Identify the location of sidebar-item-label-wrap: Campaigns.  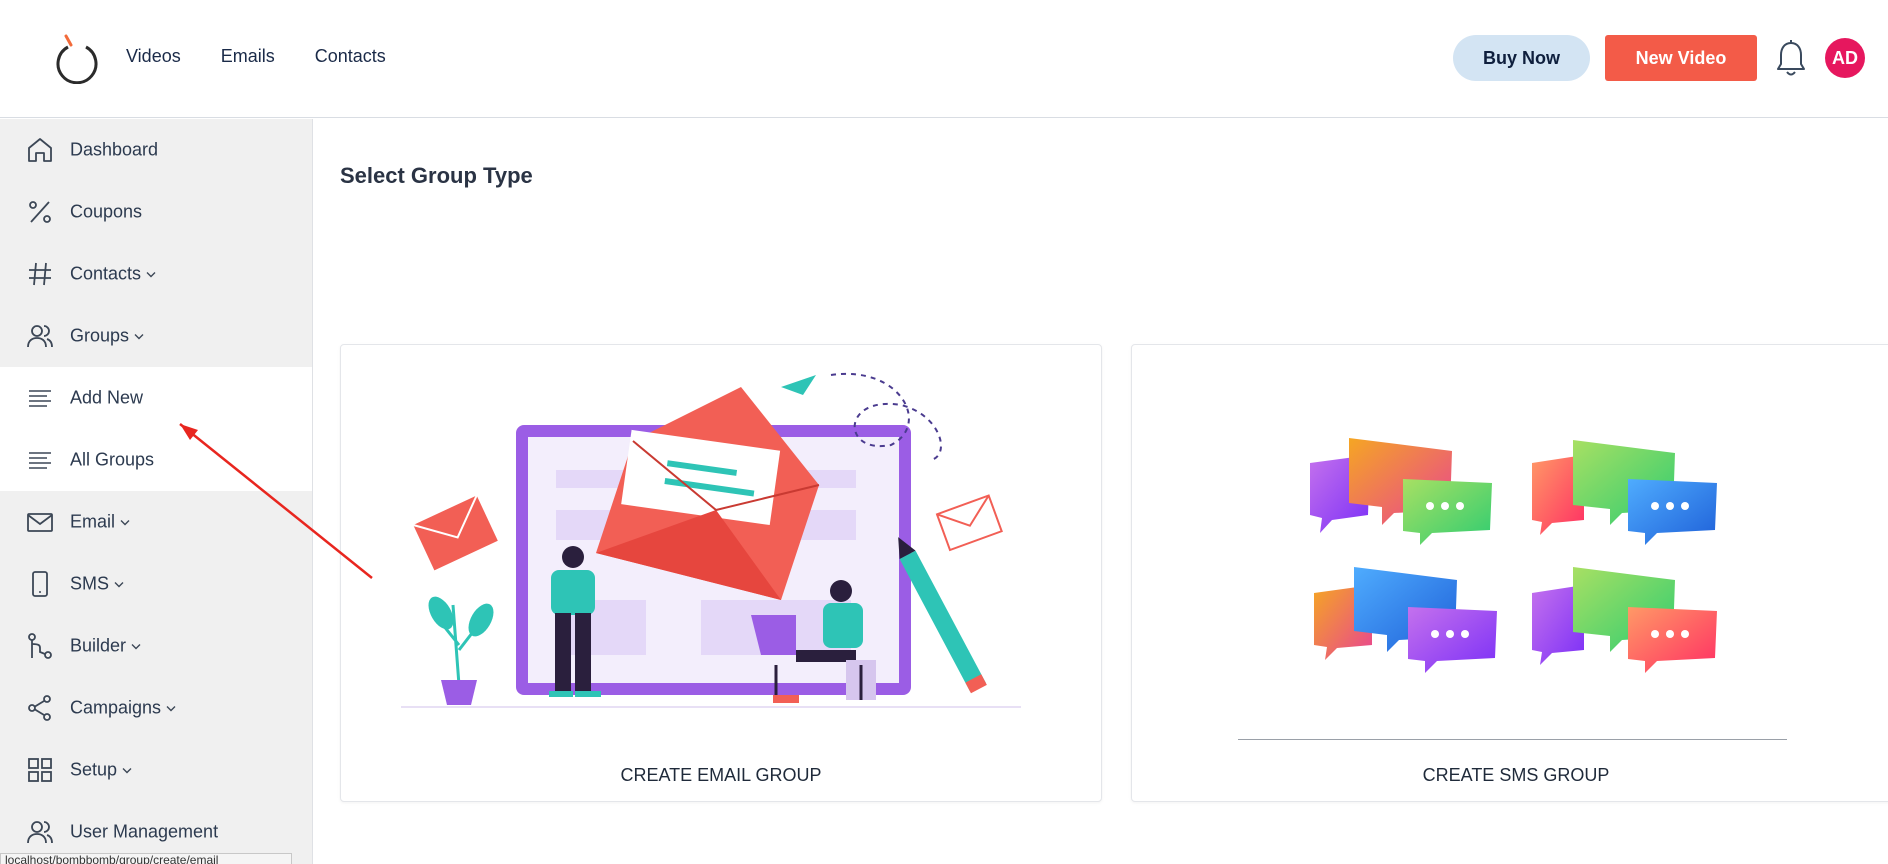
(123, 708).